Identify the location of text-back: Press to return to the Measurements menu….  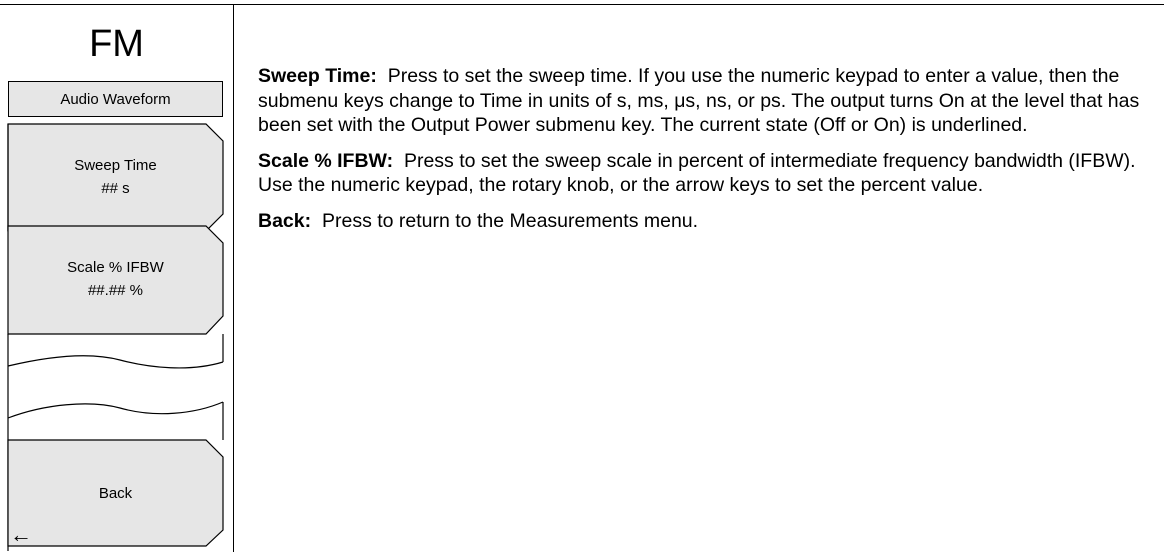
(510, 220).